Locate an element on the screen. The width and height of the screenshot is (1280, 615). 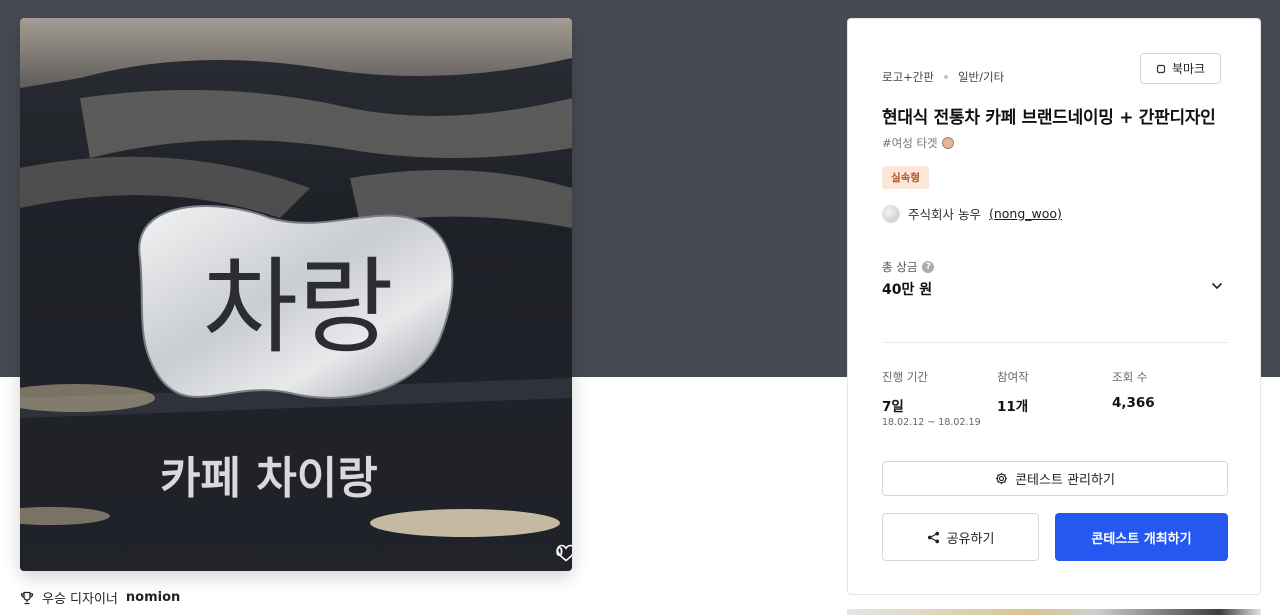
category-primary: 로고+간판 is located at coordinates (908, 77).